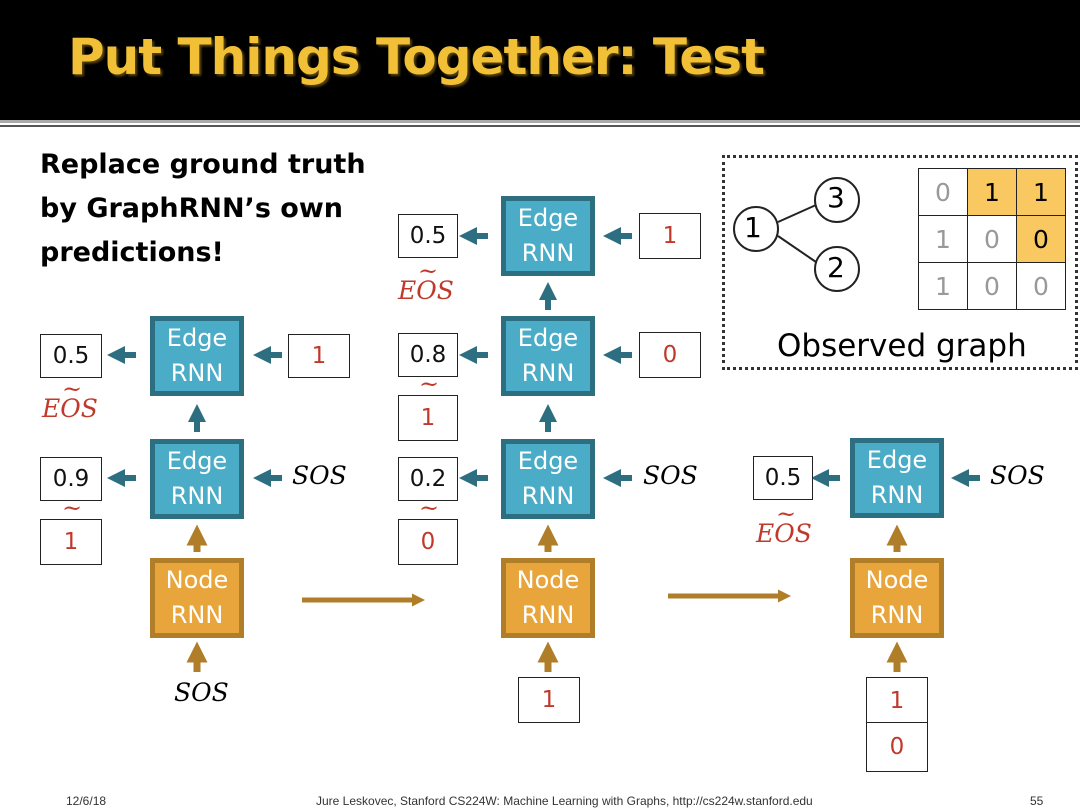 The image size is (1080, 810). I want to click on page-number: 55, so click(1037, 801).